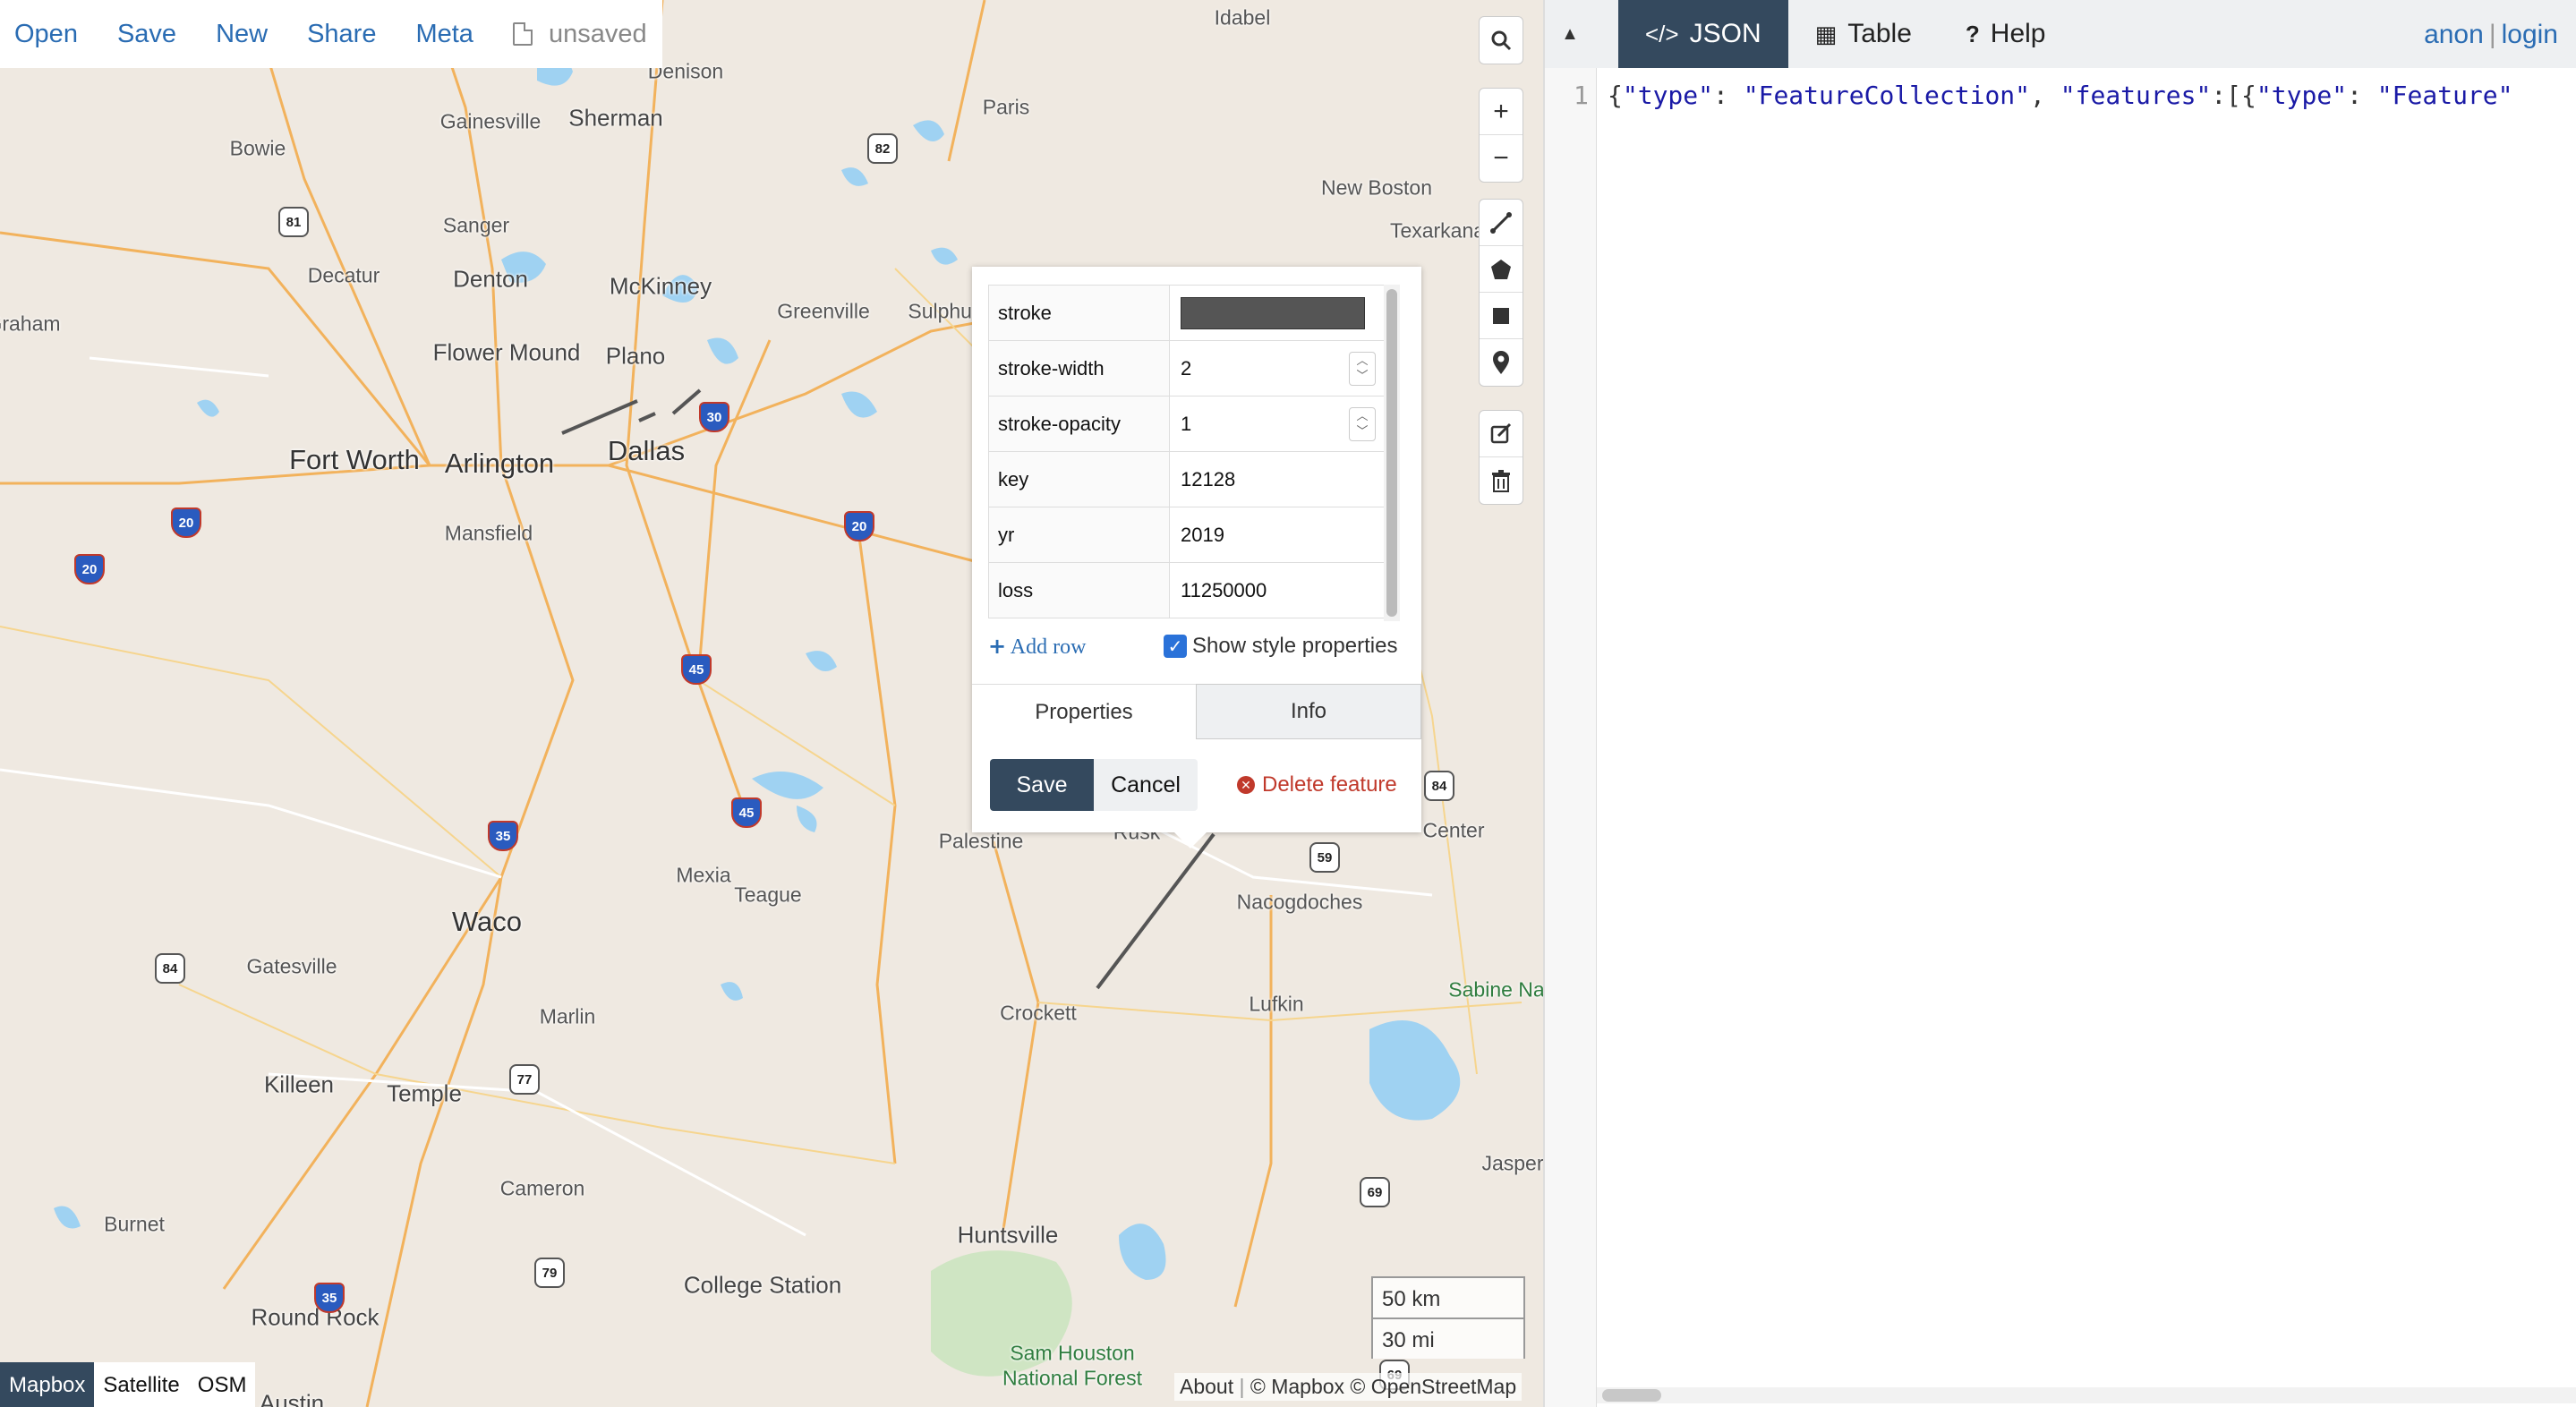 The image size is (2576, 1407). What do you see at coordinates (542, 1188) in the screenshot?
I see `city-label: Cameron` at bounding box center [542, 1188].